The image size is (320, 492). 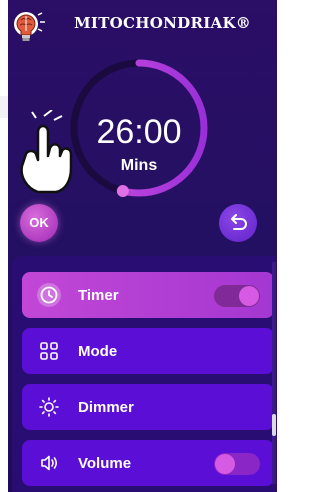 I want to click on header: MITOCHONDRIAK®, so click(x=142, y=27).